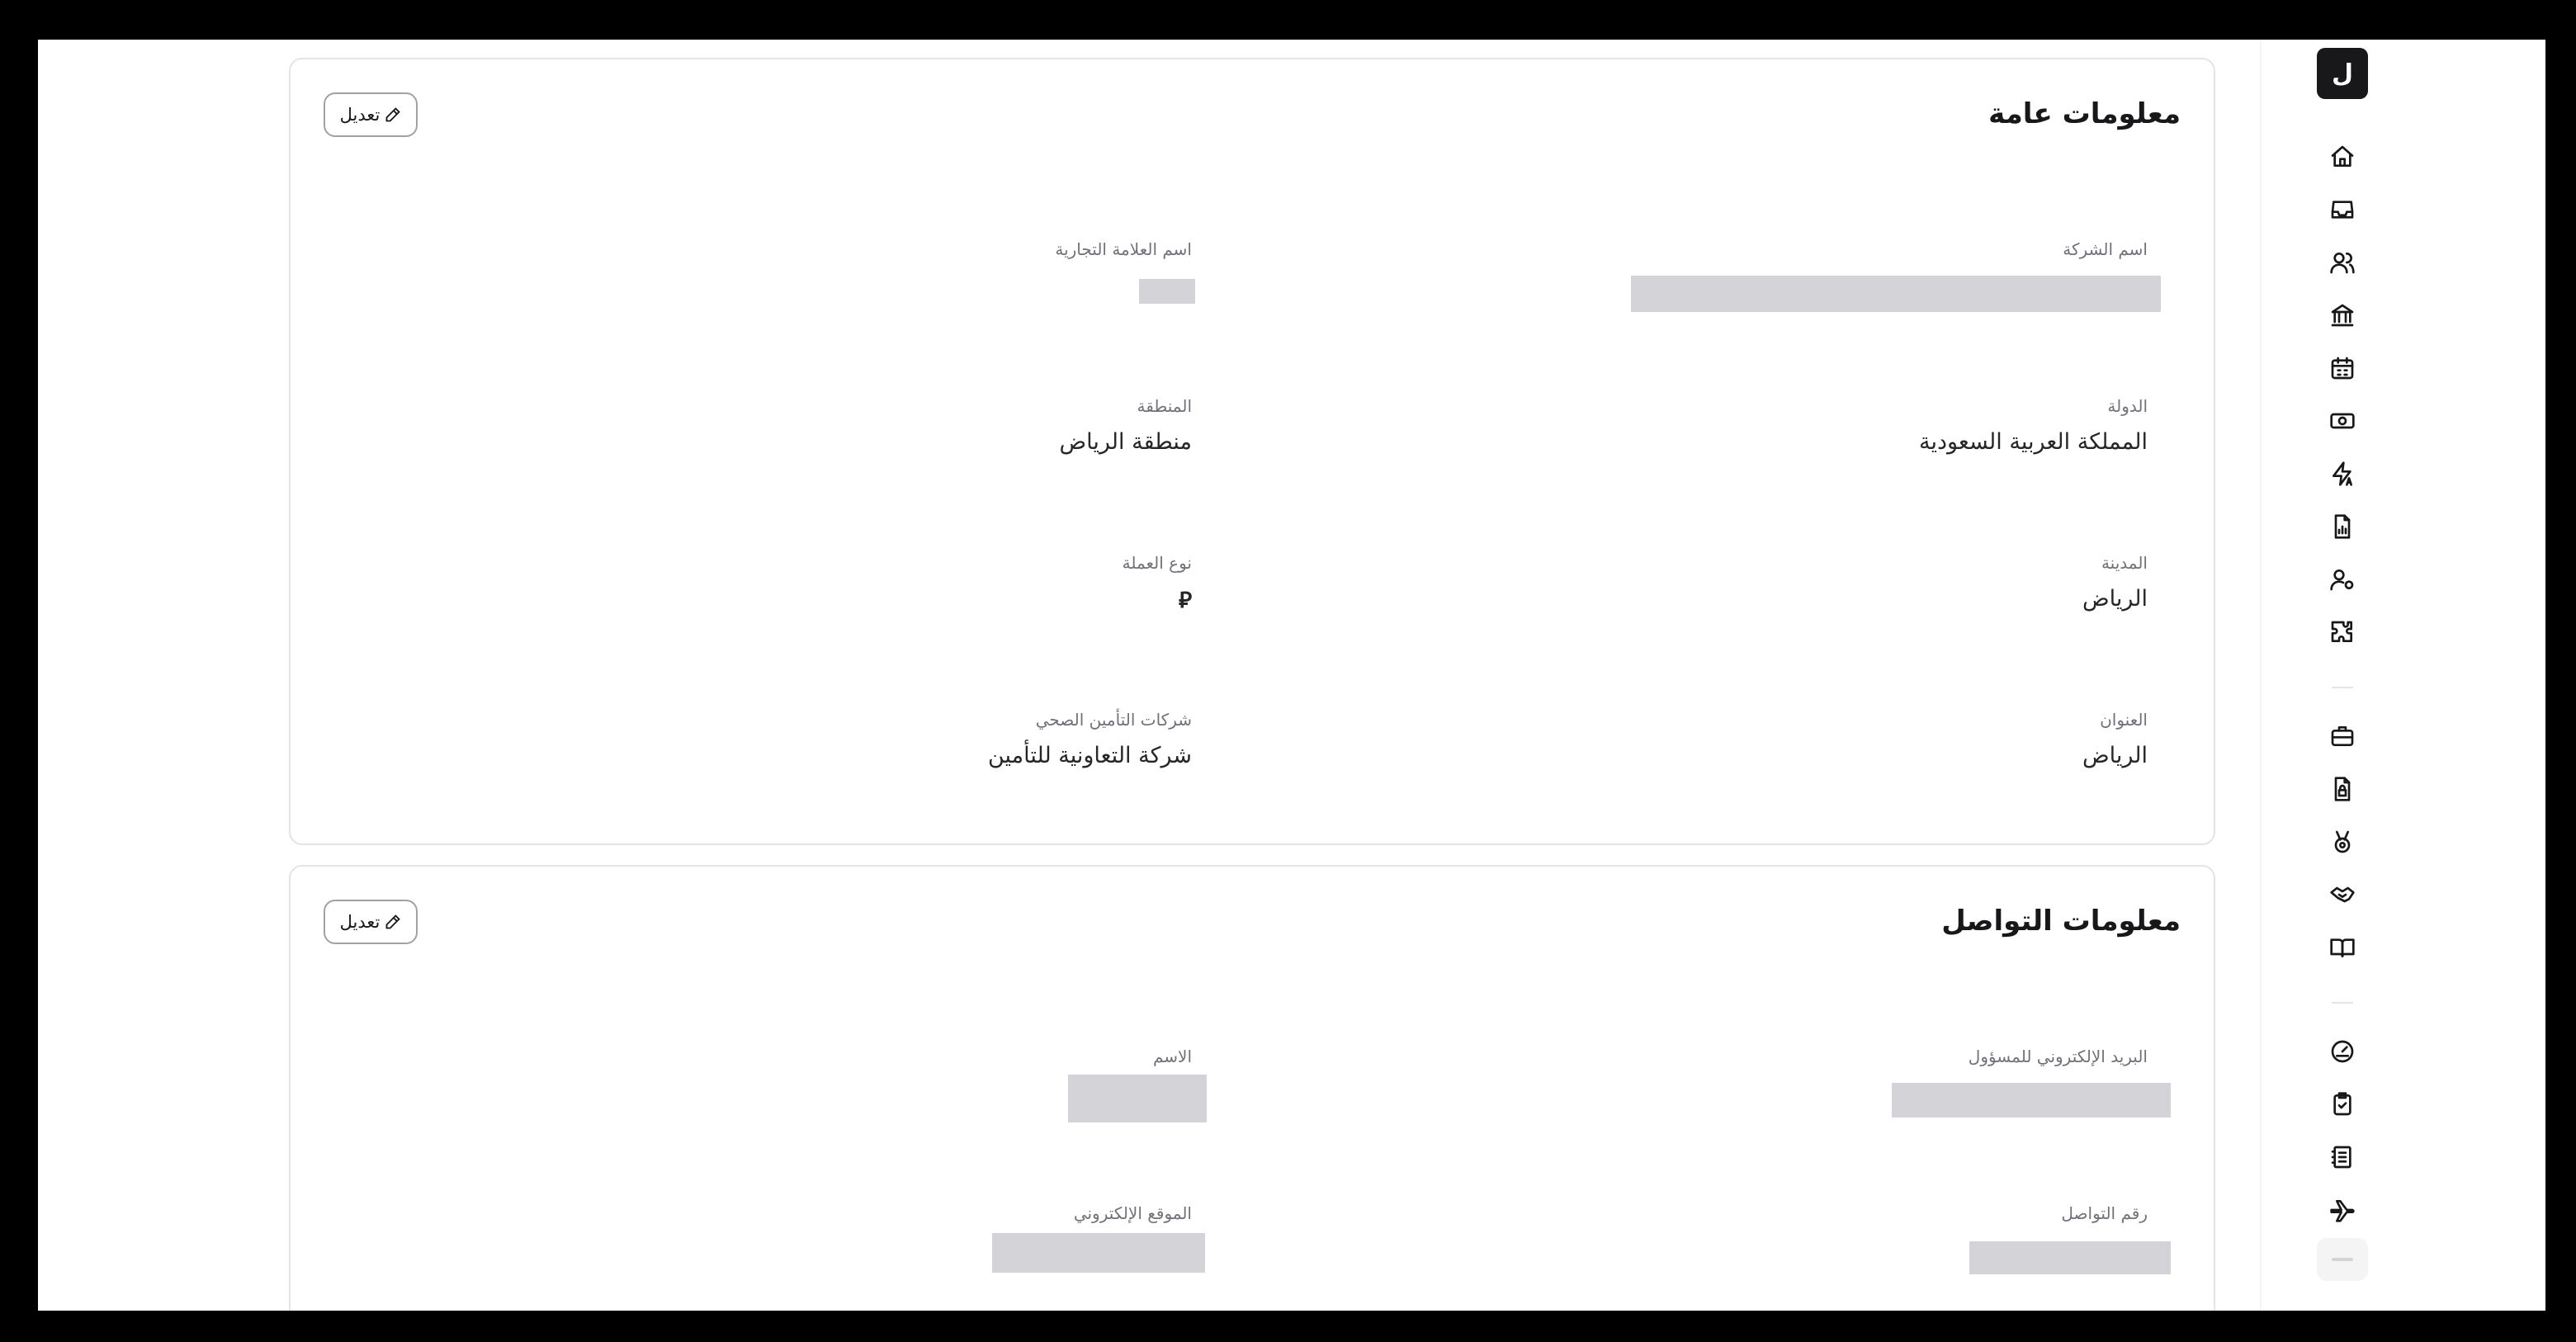 This screenshot has height=1342, width=2576. What do you see at coordinates (1288, 1326) in the screenshot?
I see `screen-bottom-bar` at bounding box center [1288, 1326].